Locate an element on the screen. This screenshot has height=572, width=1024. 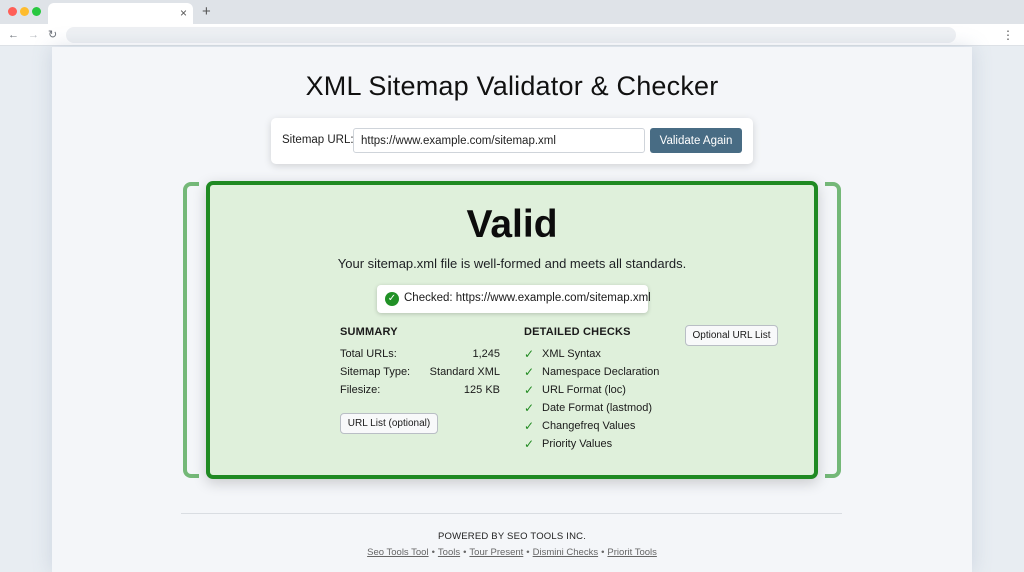
optional-url-list-button: Optional URL List is located at coordinates (731, 335).